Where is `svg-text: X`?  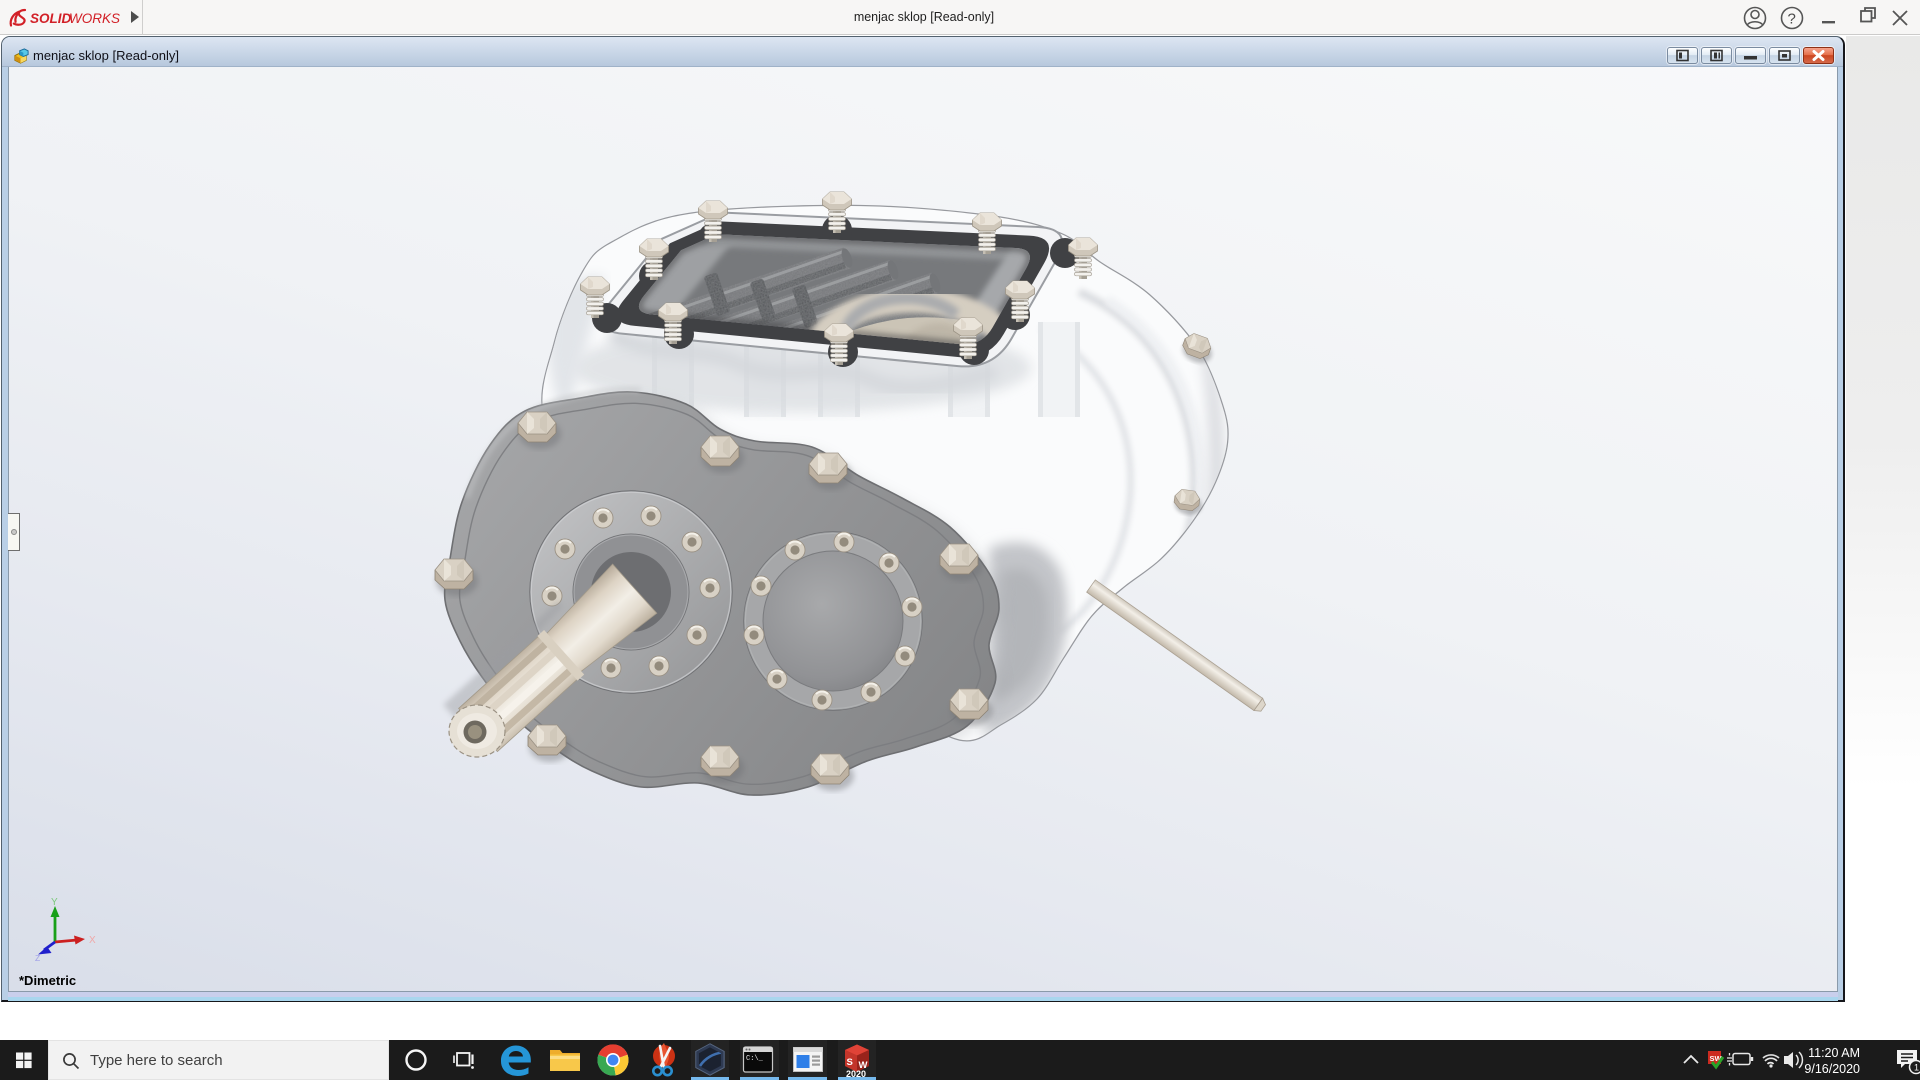
svg-text: X is located at coordinates (92, 940).